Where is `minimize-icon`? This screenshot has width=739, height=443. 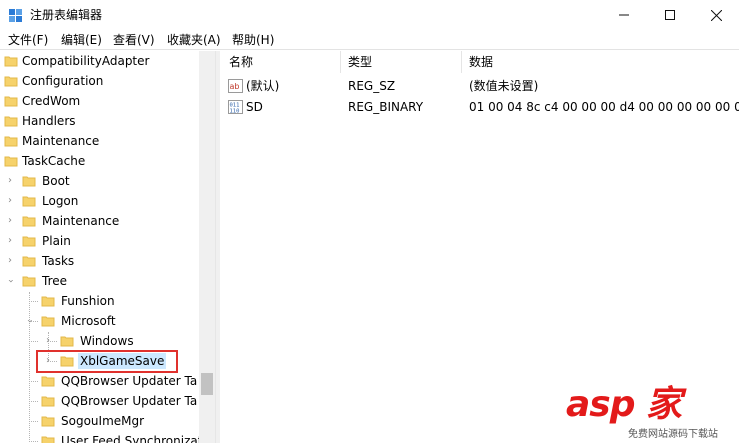 minimize-icon is located at coordinates (624, 15).